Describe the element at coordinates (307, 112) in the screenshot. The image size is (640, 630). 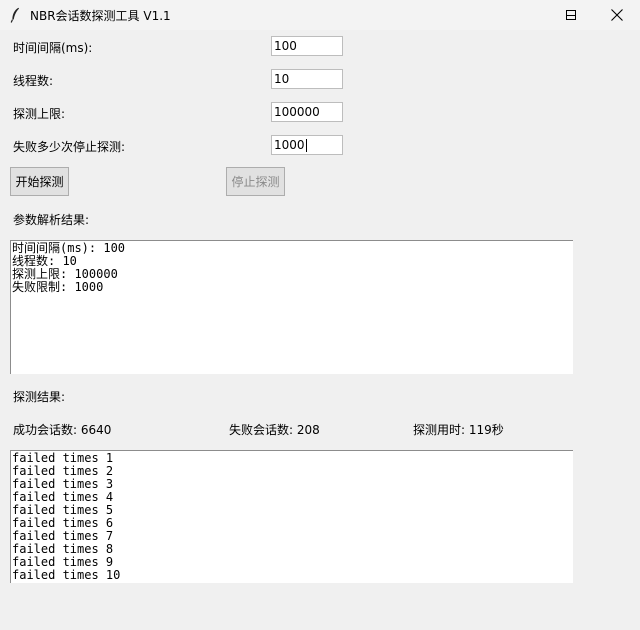
I see `limit-input: 100000` at that location.